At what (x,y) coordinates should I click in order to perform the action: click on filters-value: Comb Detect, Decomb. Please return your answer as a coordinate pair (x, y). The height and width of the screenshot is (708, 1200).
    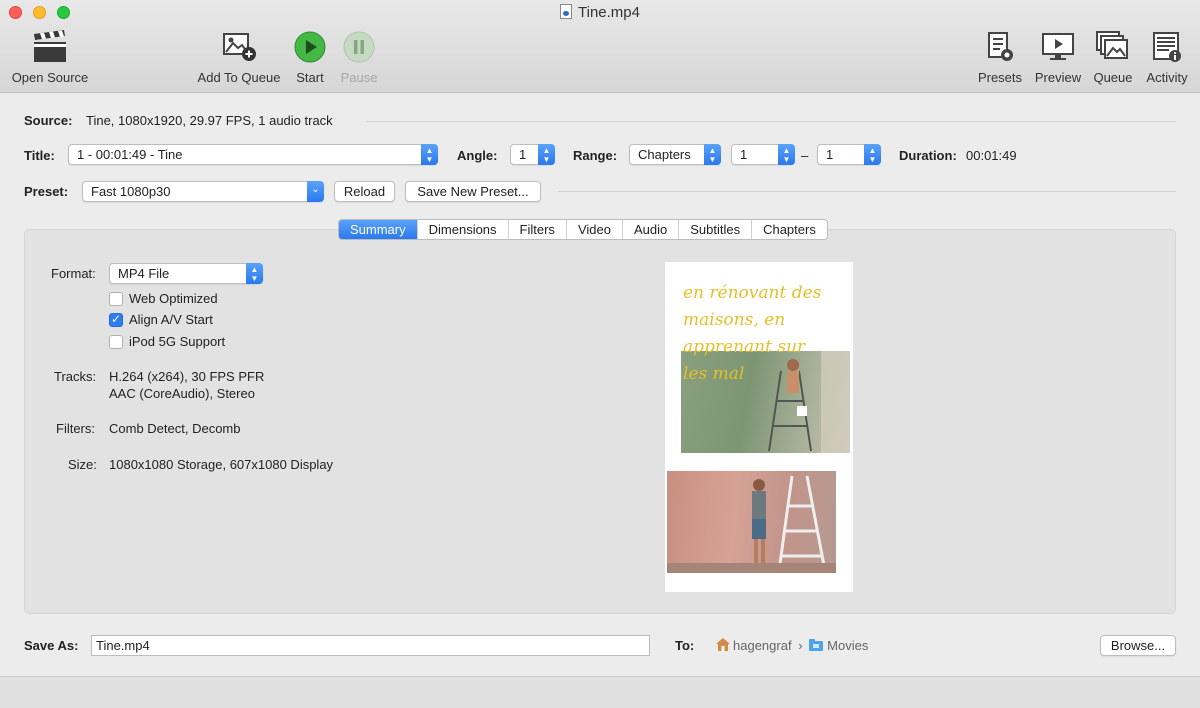
    Looking at the image, I should click on (175, 428).